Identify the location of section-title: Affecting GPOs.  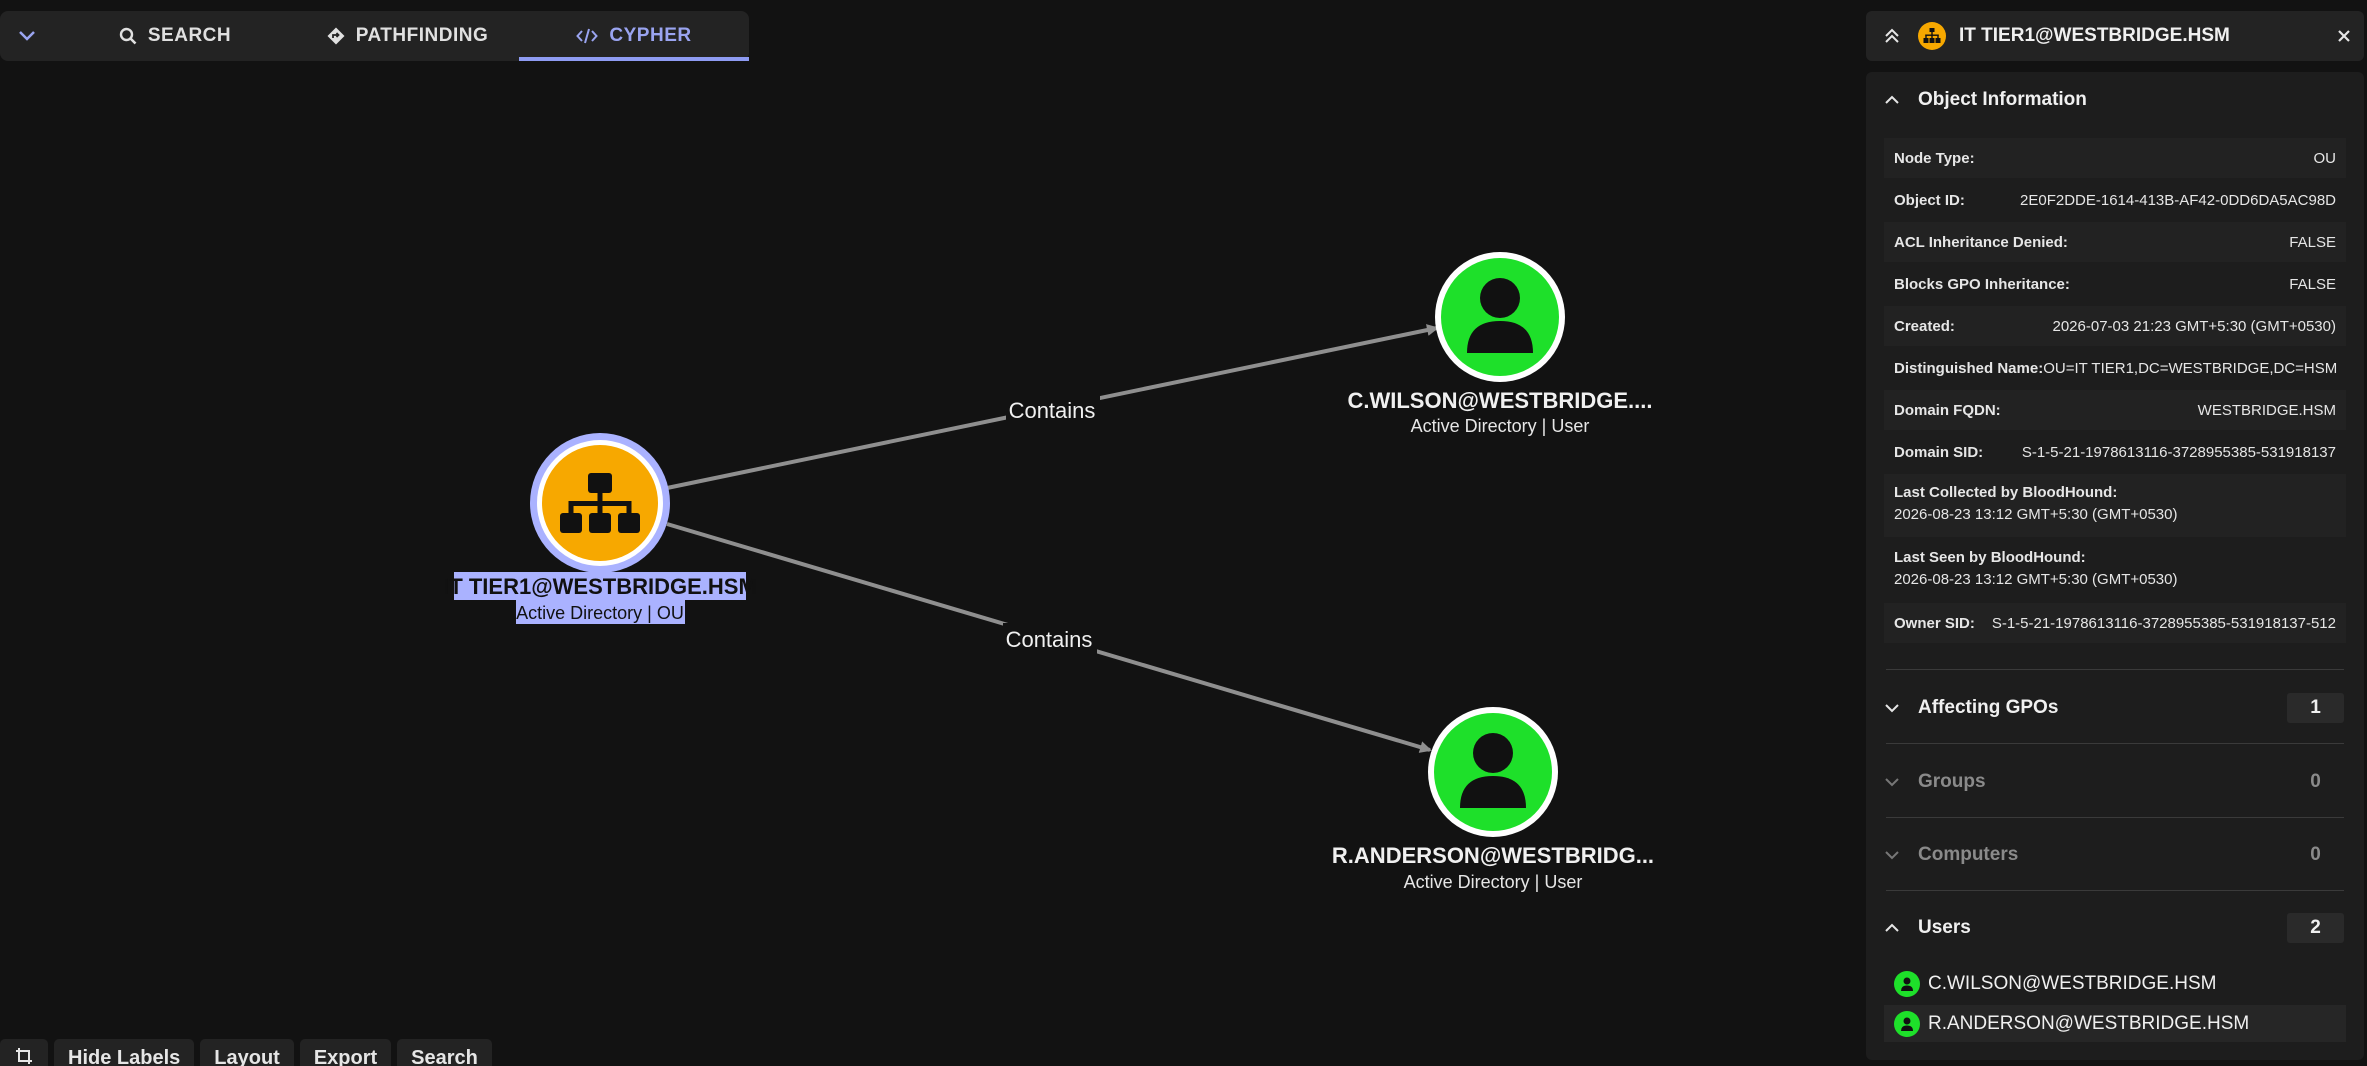
(1988, 707).